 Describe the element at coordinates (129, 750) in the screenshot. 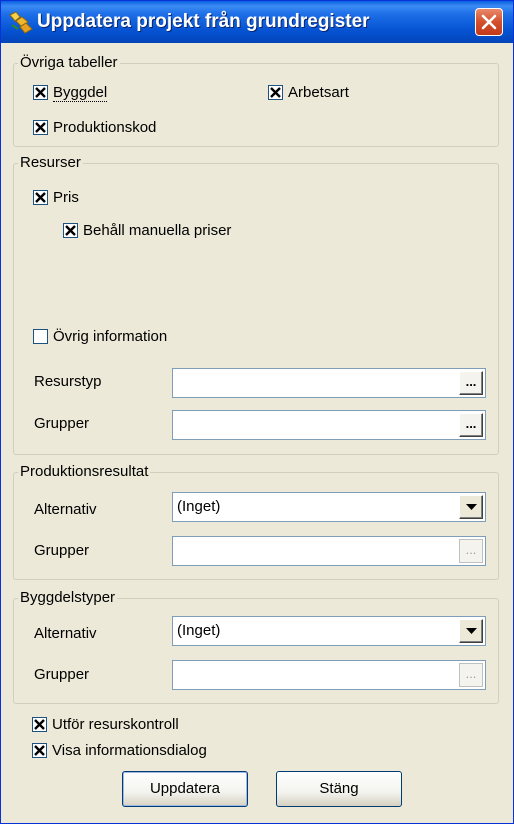

I see `informationsdialog-label: Visa informationsdialog` at that location.